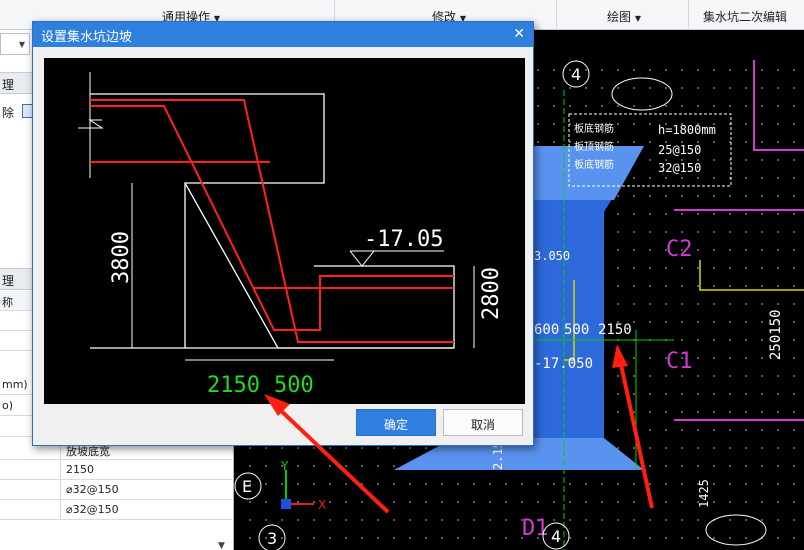 Image resolution: width=804 pixels, height=550 pixels. Describe the element at coordinates (619, 17) in the screenshot. I see `ribbon-group-label: 绘图` at that location.